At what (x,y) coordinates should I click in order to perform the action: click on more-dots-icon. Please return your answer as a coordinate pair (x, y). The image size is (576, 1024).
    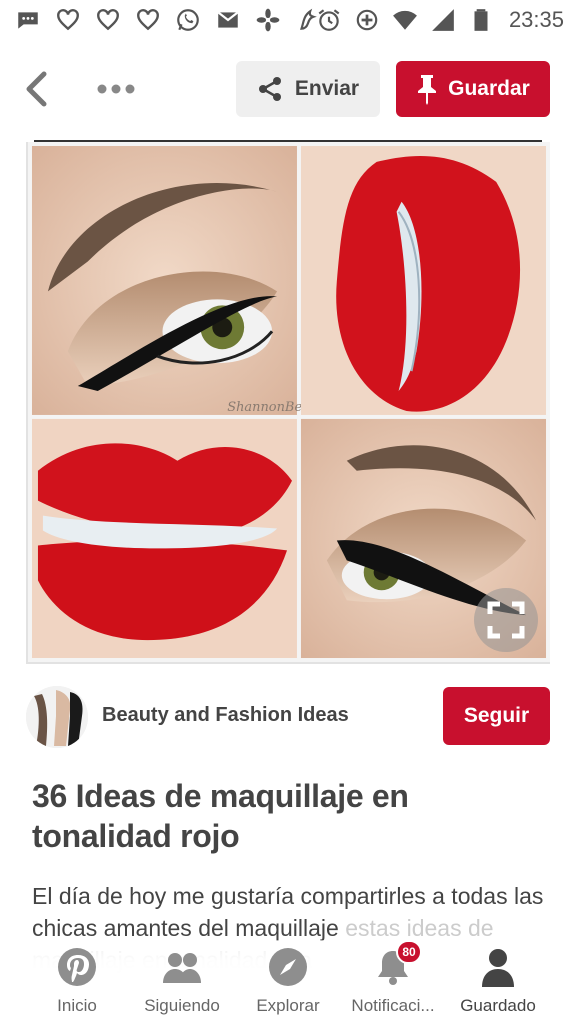
    Looking at the image, I should click on (116, 89).